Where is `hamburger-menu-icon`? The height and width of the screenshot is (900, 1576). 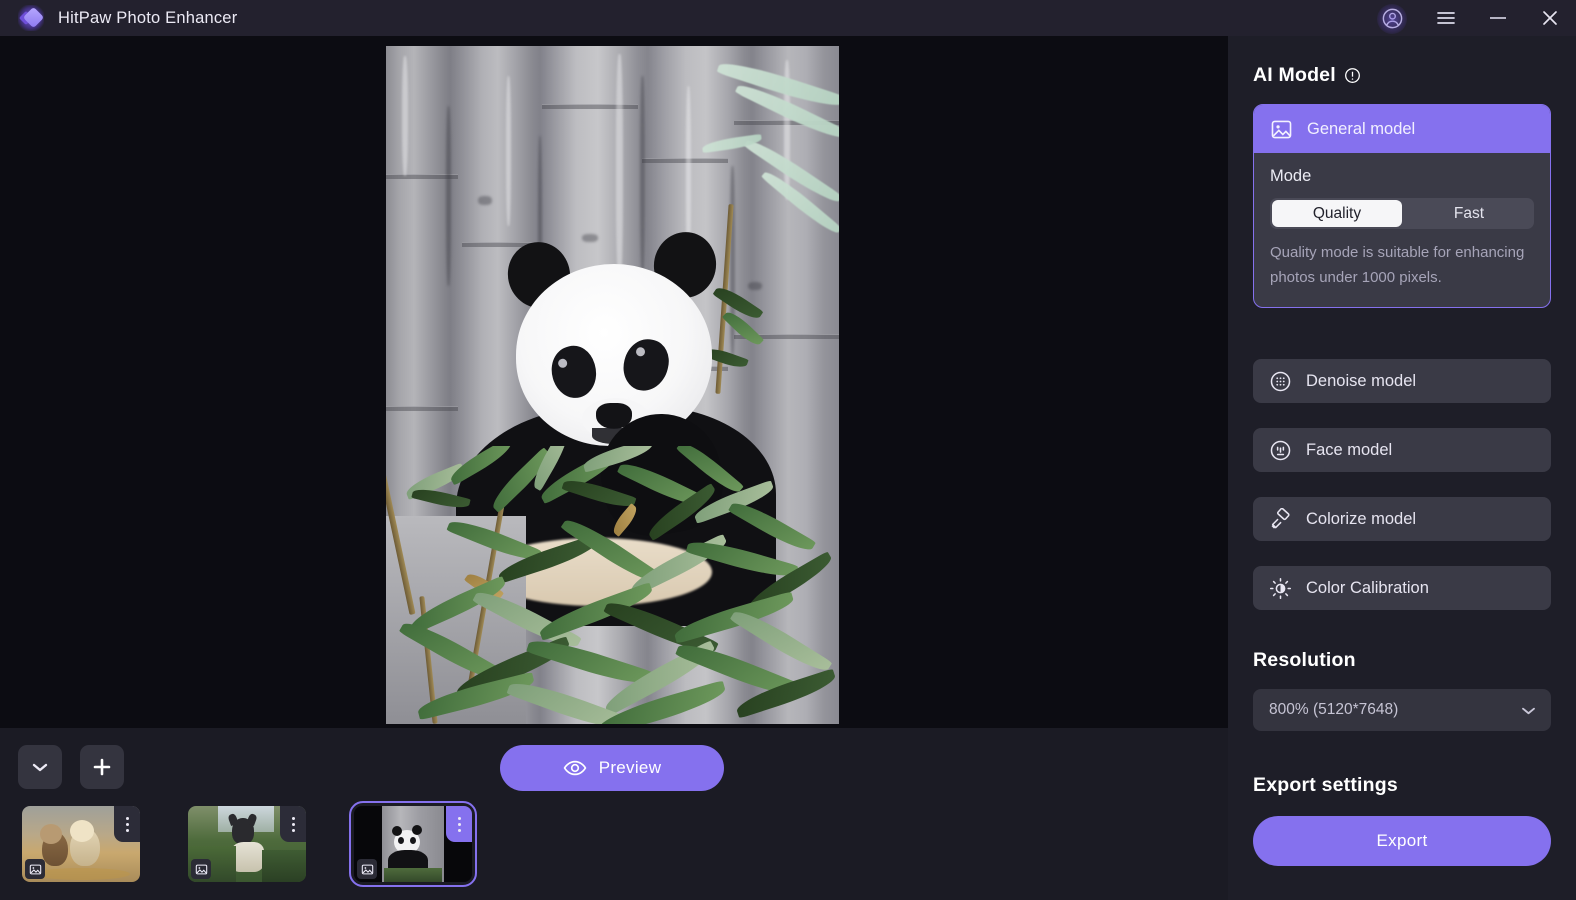 hamburger-menu-icon is located at coordinates (1446, 18).